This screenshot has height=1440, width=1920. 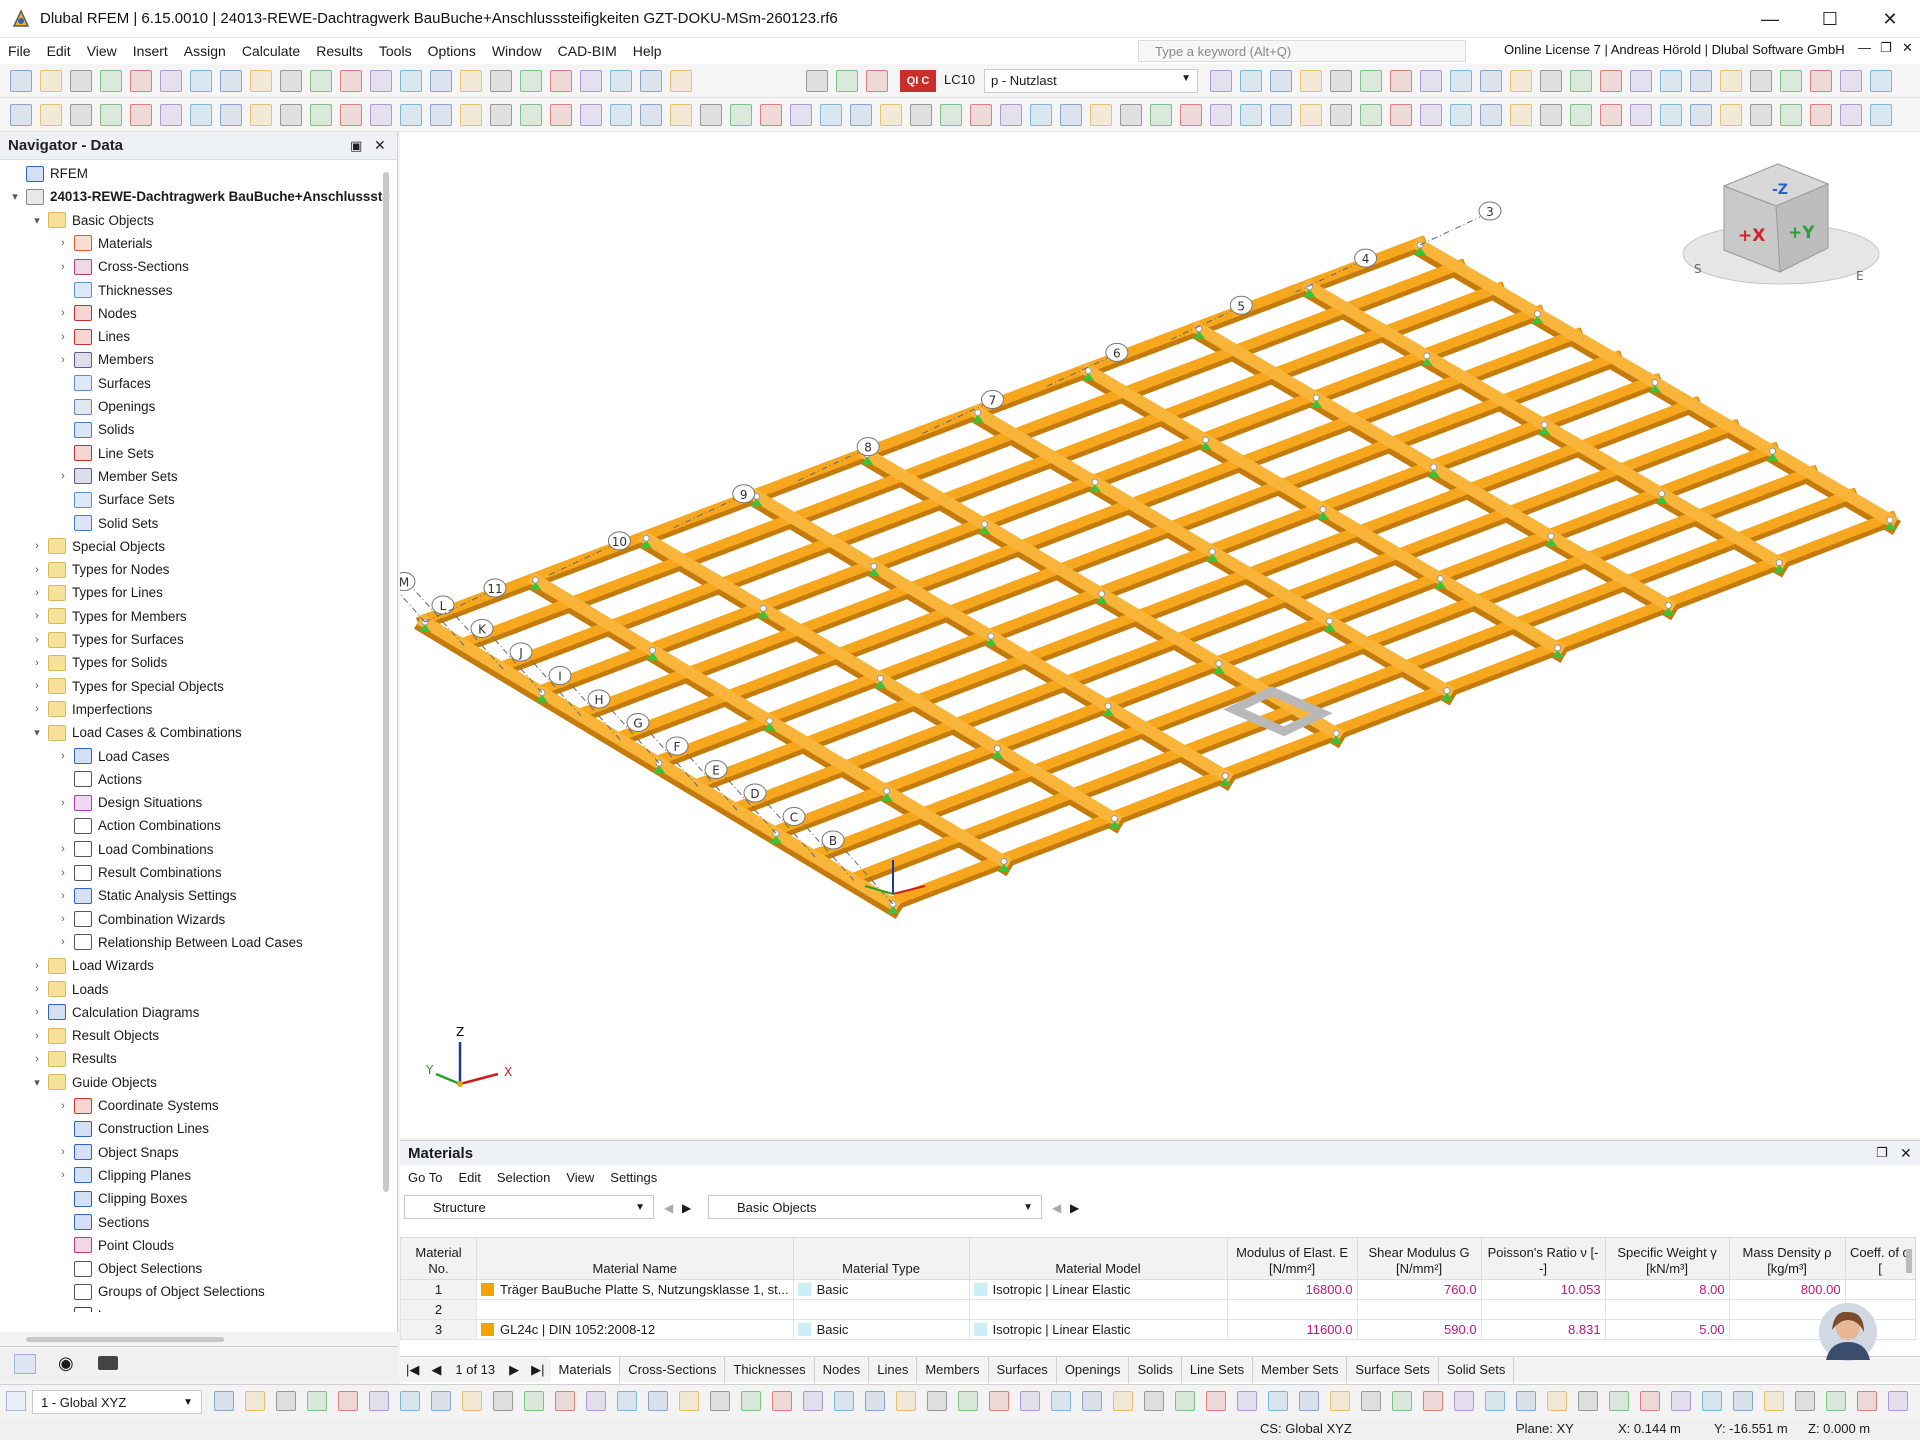 I want to click on tab-solid-sets: Solid Sets, so click(x=1477, y=1369).